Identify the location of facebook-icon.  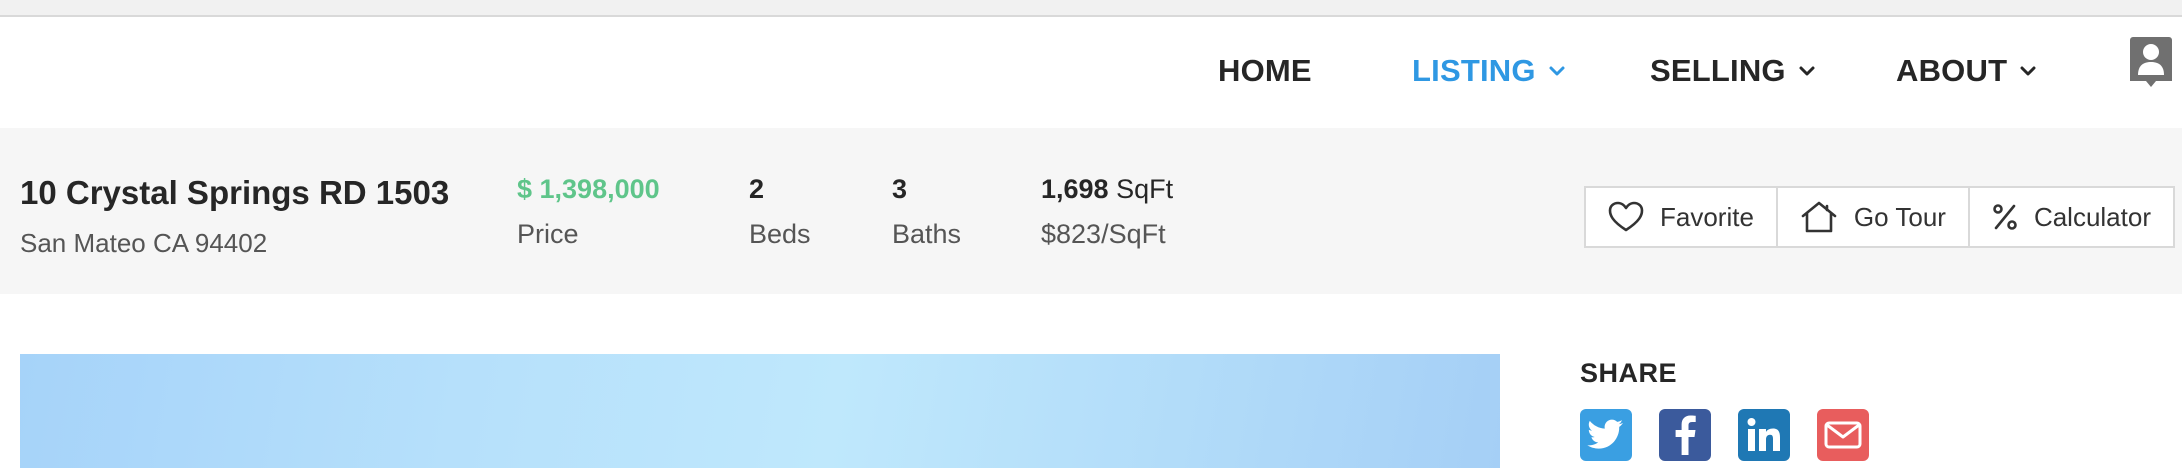
(1685, 435).